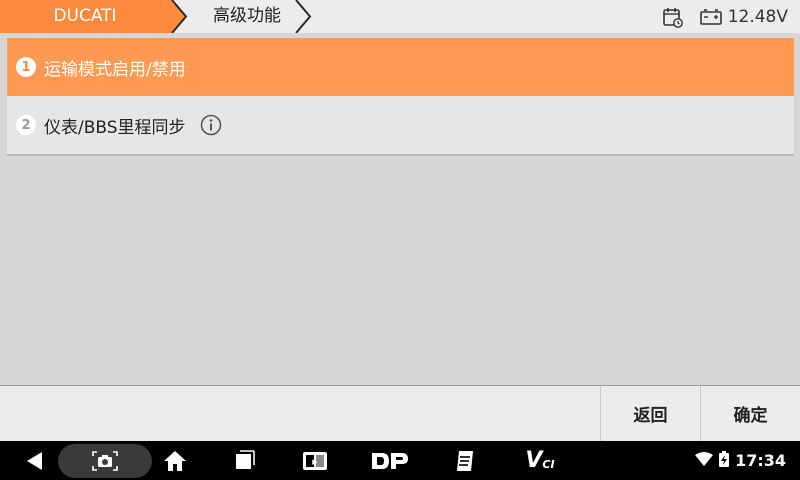  I want to click on system-nav-bar: ▶ V CI 17:34, so click(400, 460).